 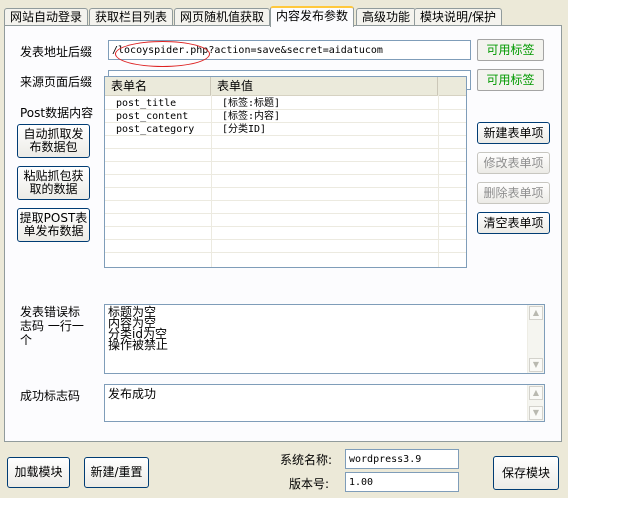 I want to click on new-form-item-button: 新建表单项, so click(x=513, y=133).